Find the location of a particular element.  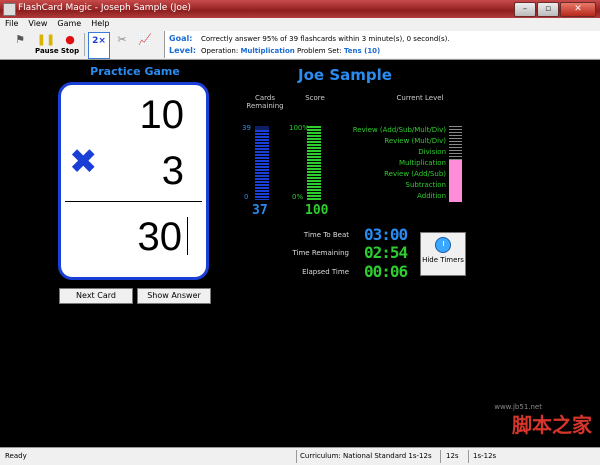

score-axis-min: 0% is located at coordinates (298, 197).